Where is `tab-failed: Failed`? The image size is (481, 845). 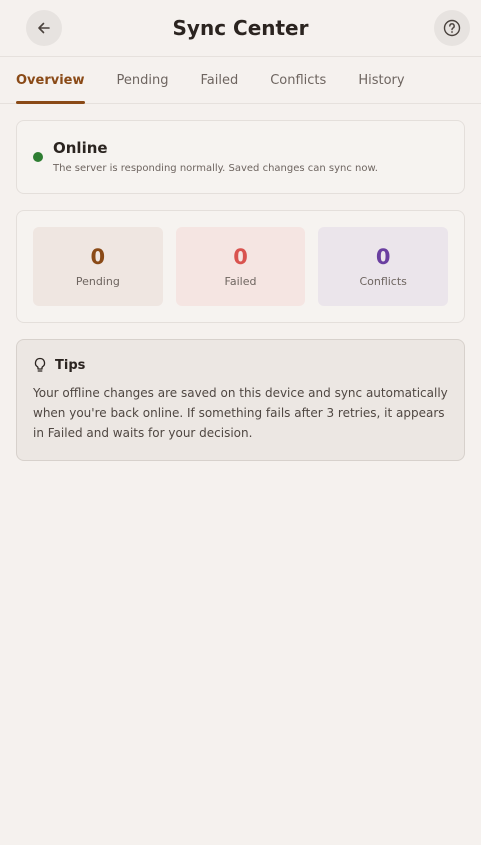 tab-failed: Failed is located at coordinates (219, 80).